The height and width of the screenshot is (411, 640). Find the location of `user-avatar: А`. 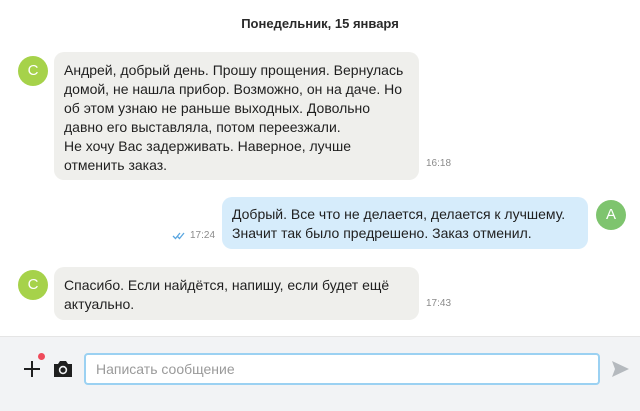

user-avatar: А is located at coordinates (611, 215).